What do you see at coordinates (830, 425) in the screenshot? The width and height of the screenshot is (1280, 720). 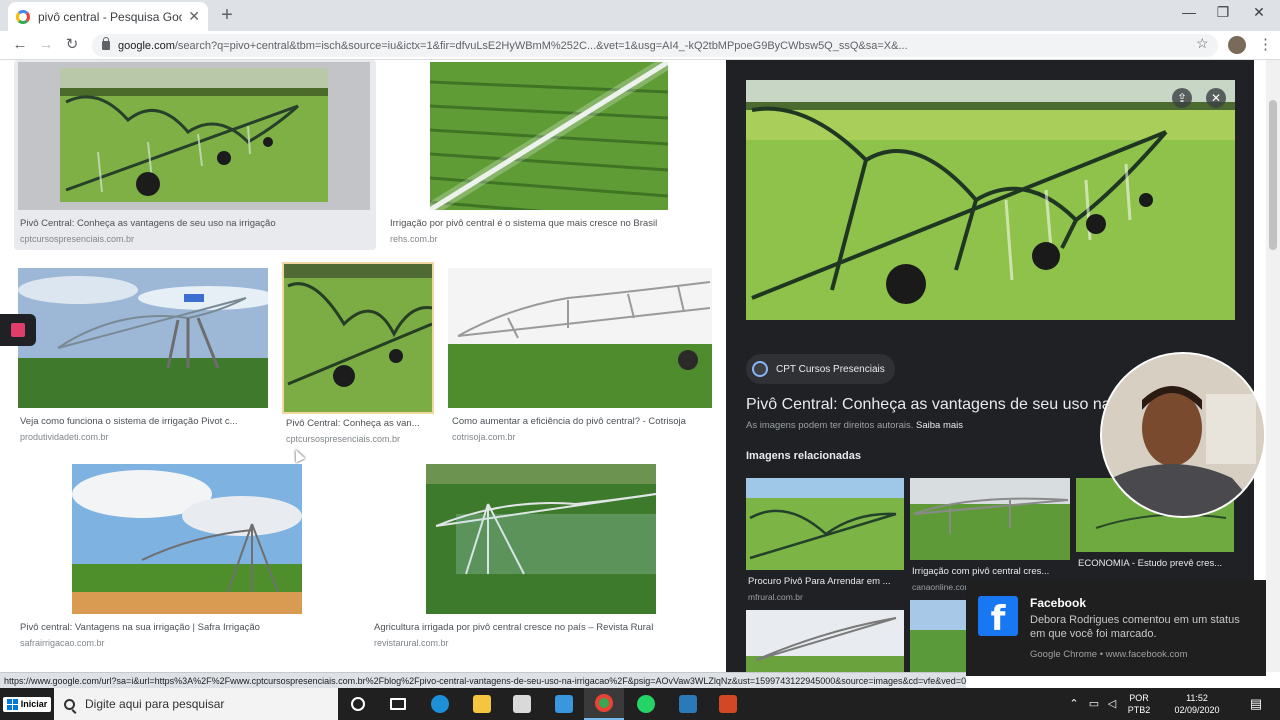 I see `copyright-text: As imagens podem ter direitos autorais.` at bounding box center [830, 425].